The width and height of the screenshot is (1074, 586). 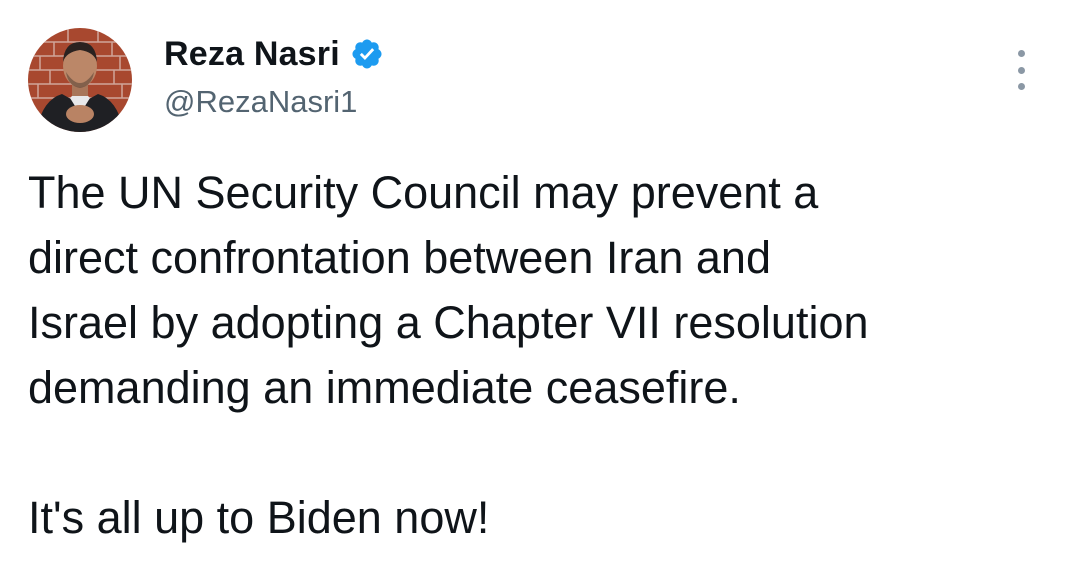 I want to click on avatar-image, so click(x=80, y=80).